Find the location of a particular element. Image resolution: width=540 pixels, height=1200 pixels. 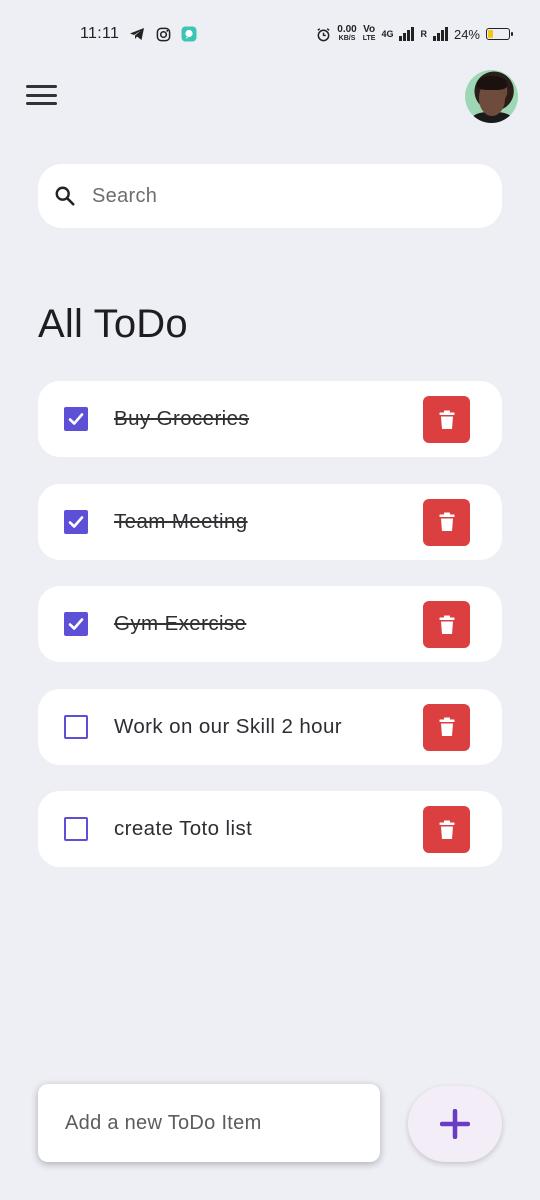

todo-text: create Toto list is located at coordinates (183, 828).